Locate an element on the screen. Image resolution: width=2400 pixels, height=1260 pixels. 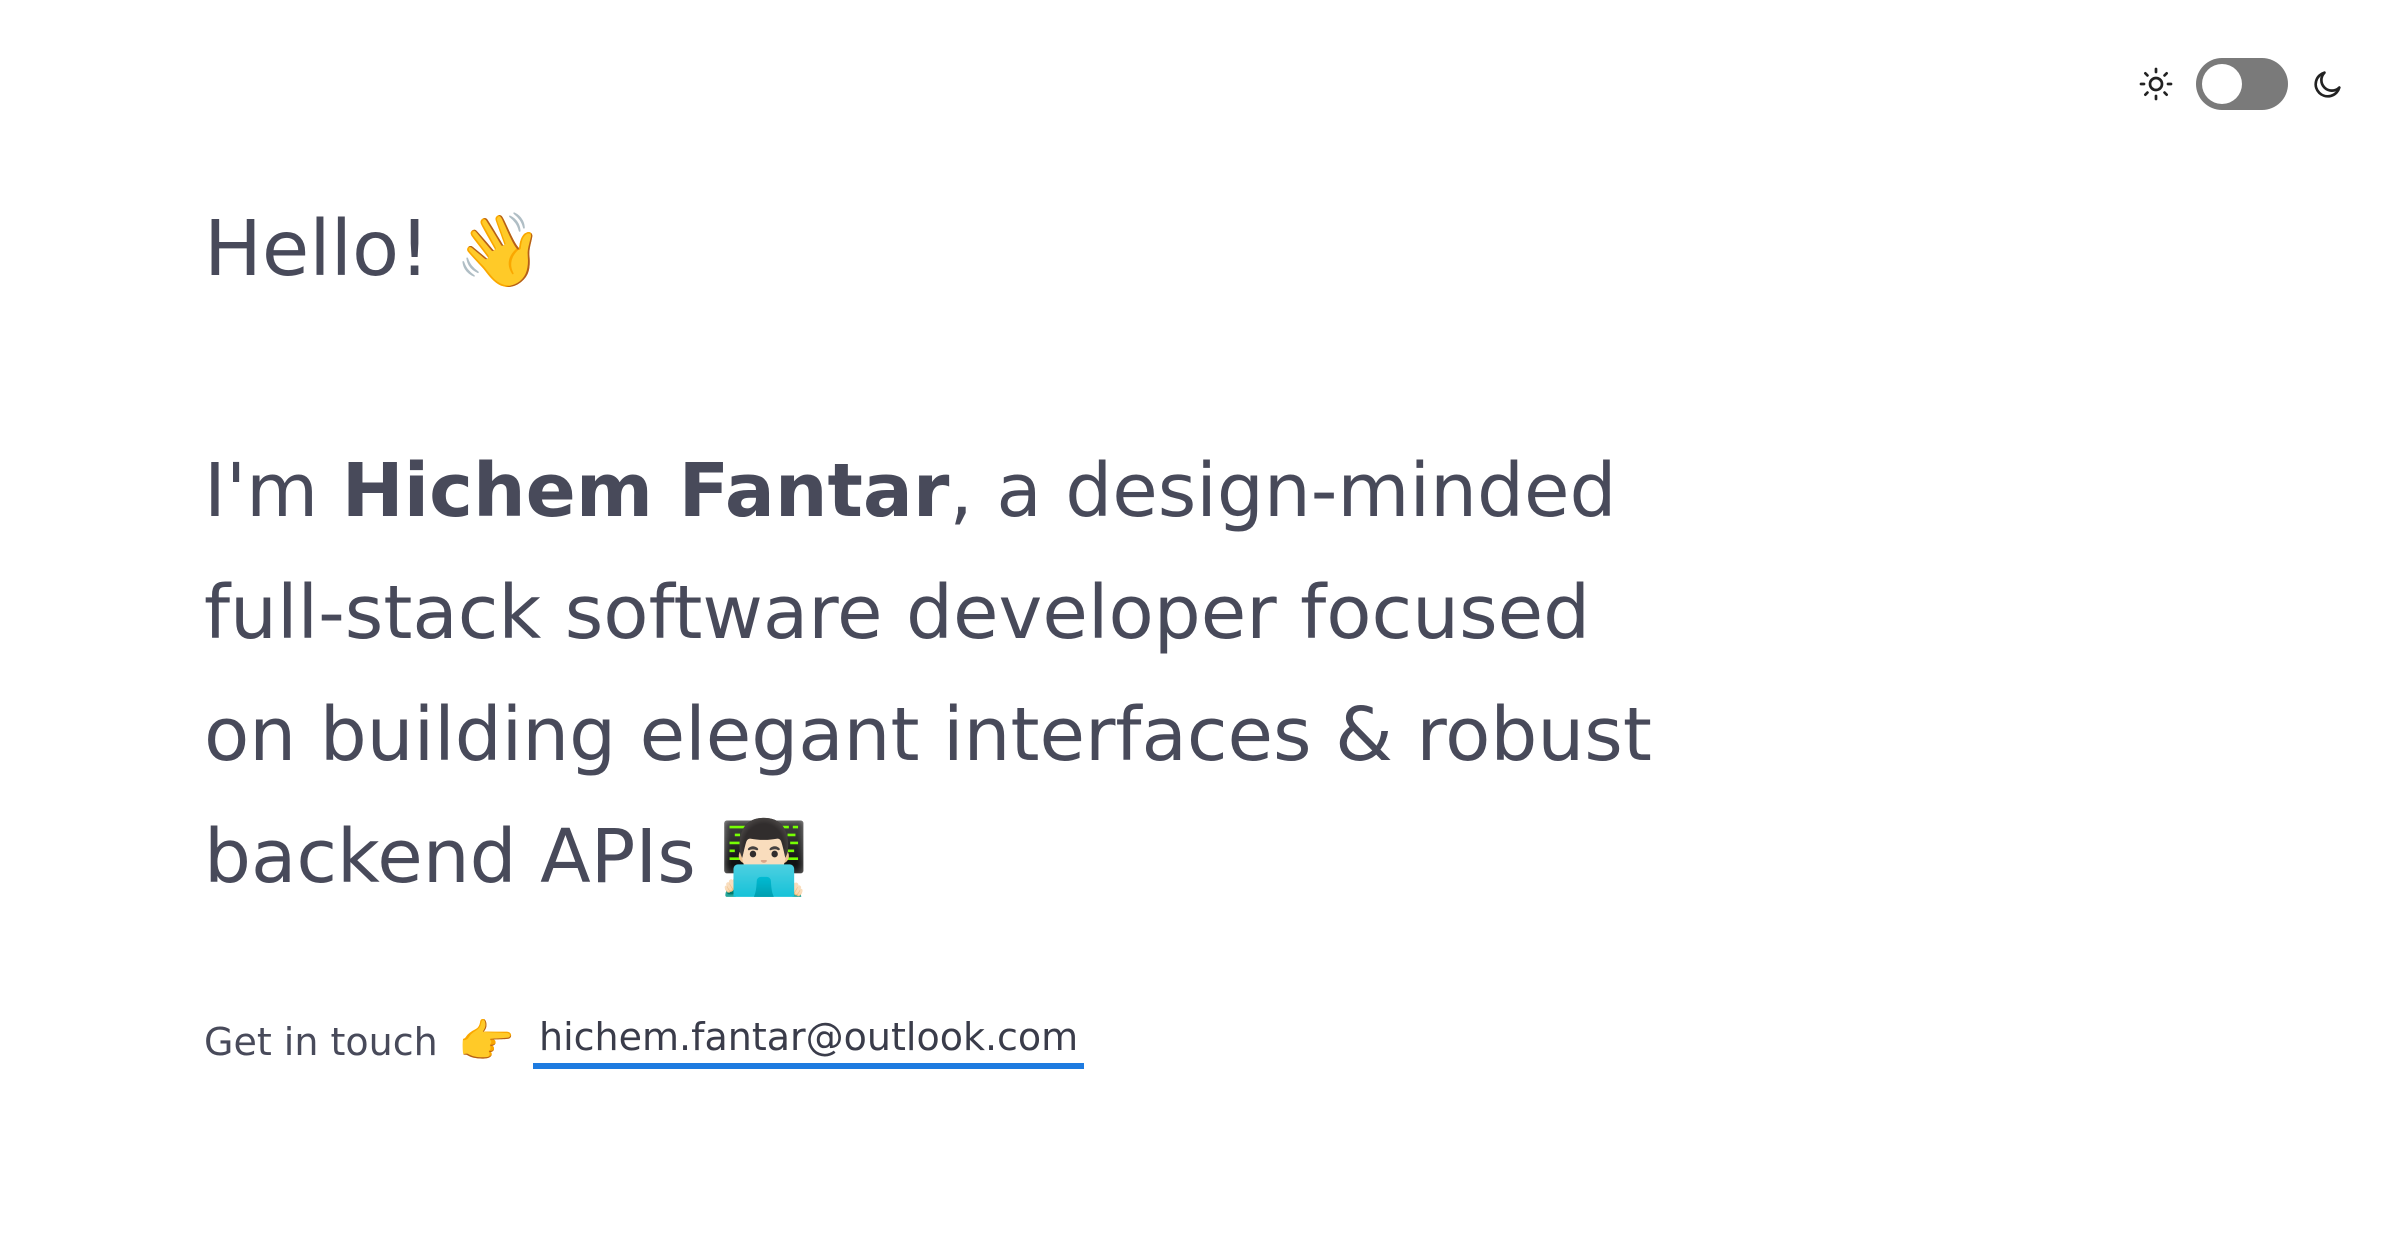
email-link: hichem.fantar@outlook.com is located at coordinates (809, 1042).